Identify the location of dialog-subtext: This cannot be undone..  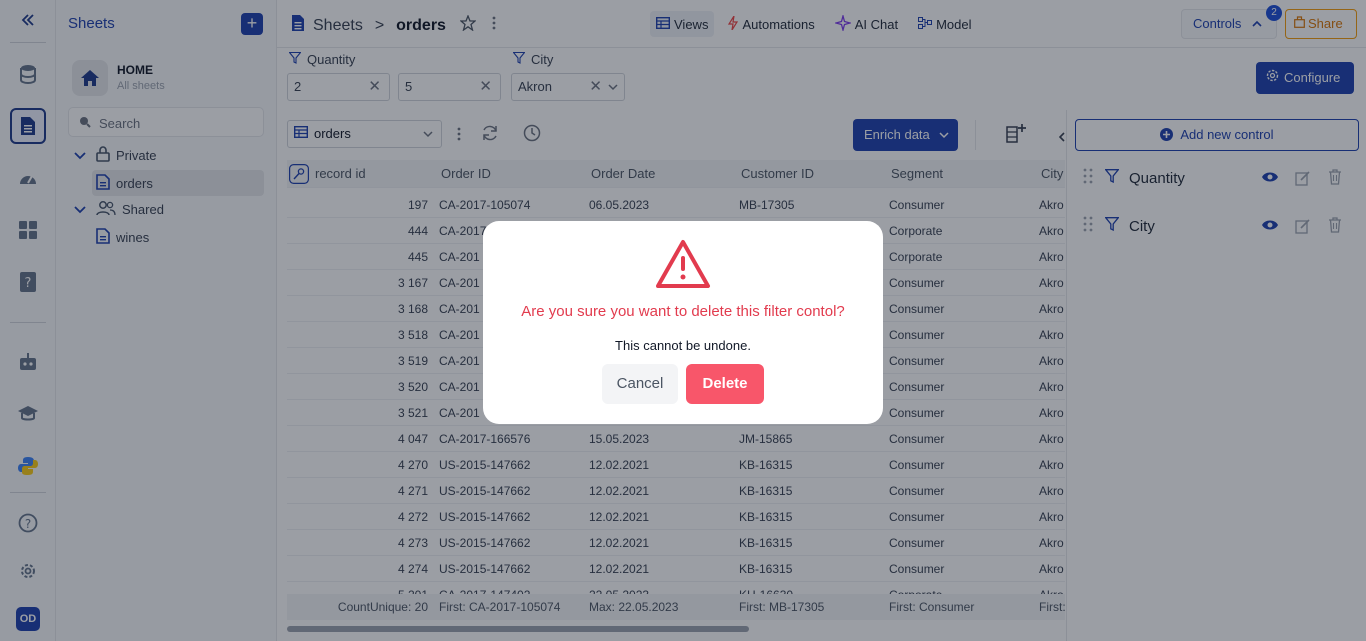
(683, 345).